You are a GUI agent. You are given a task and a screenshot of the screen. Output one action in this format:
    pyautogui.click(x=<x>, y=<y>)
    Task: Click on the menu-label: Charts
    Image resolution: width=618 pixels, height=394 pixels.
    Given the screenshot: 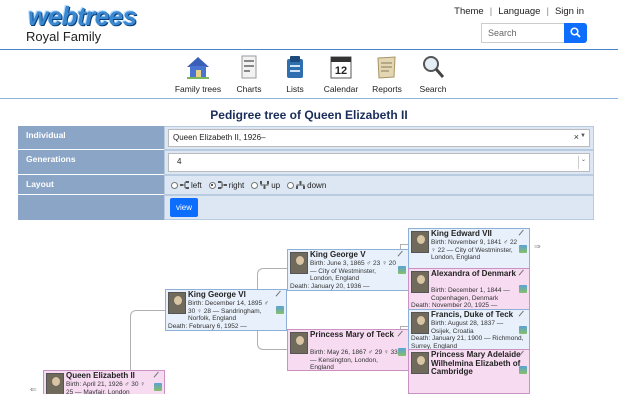 What is the action you would take?
    pyautogui.click(x=249, y=89)
    